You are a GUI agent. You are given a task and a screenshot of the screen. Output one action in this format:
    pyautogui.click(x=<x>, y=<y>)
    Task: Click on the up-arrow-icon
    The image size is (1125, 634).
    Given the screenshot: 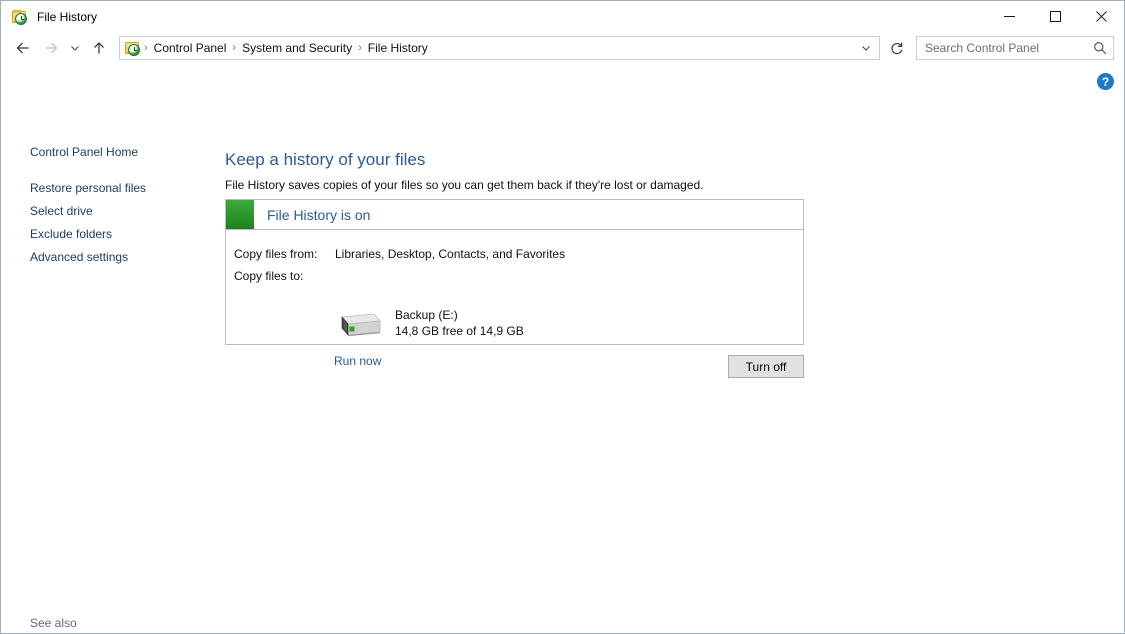 What is the action you would take?
    pyautogui.click(x=99, y=48)
    